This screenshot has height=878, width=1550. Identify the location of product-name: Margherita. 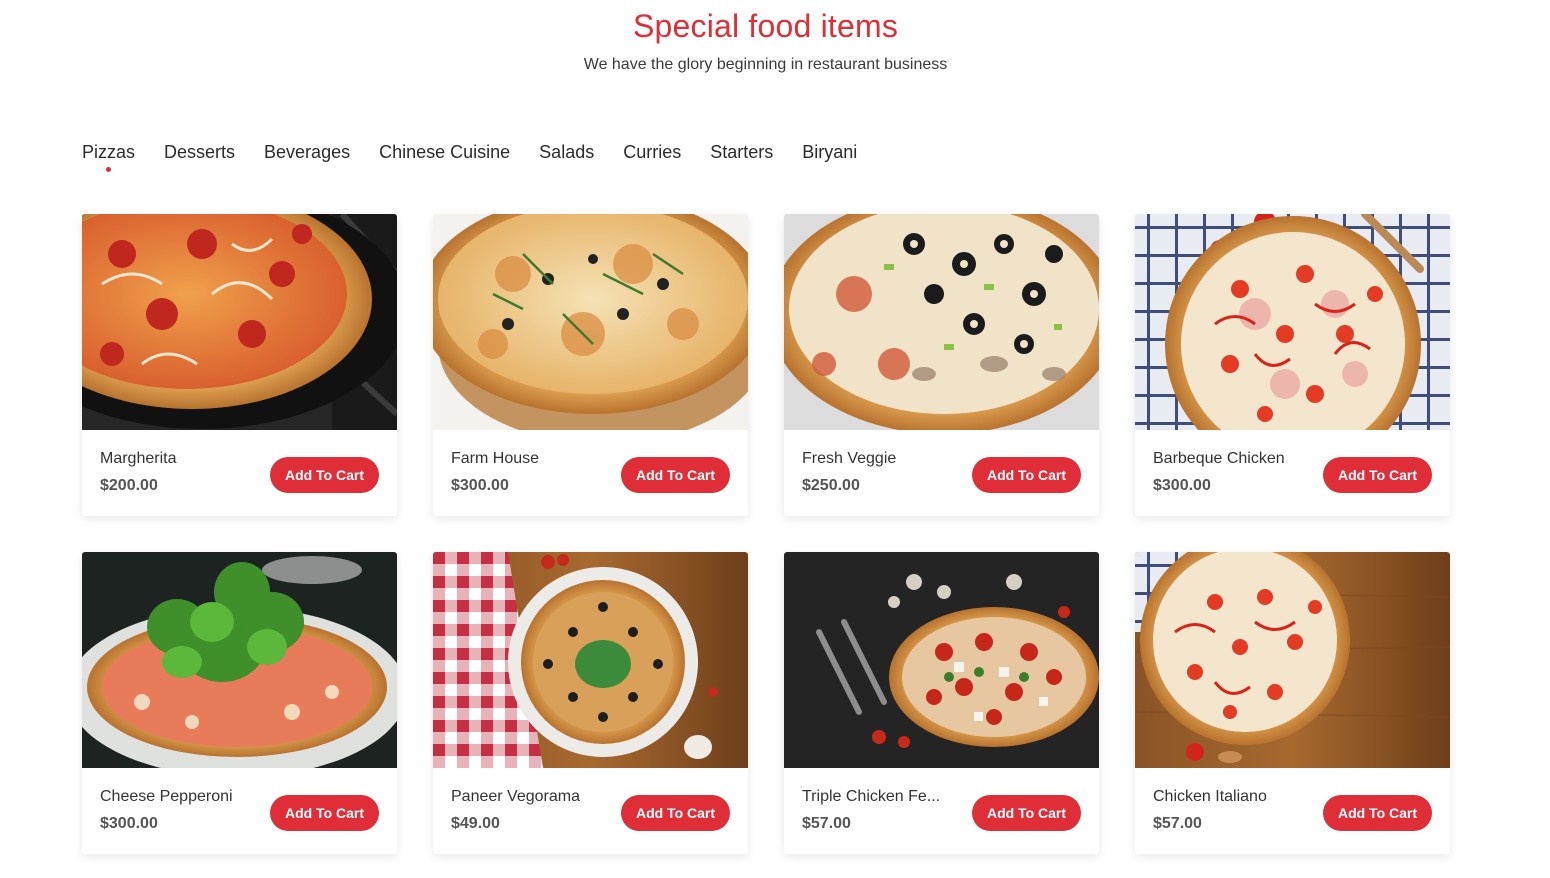
(138, 458).